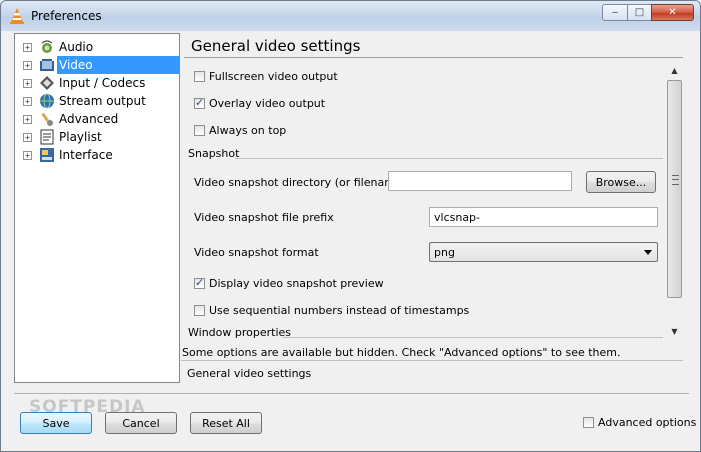 This screenshot has width=701, height=452. I want to click on advanced-options-toggle: Advanced options, so click(639, 422).